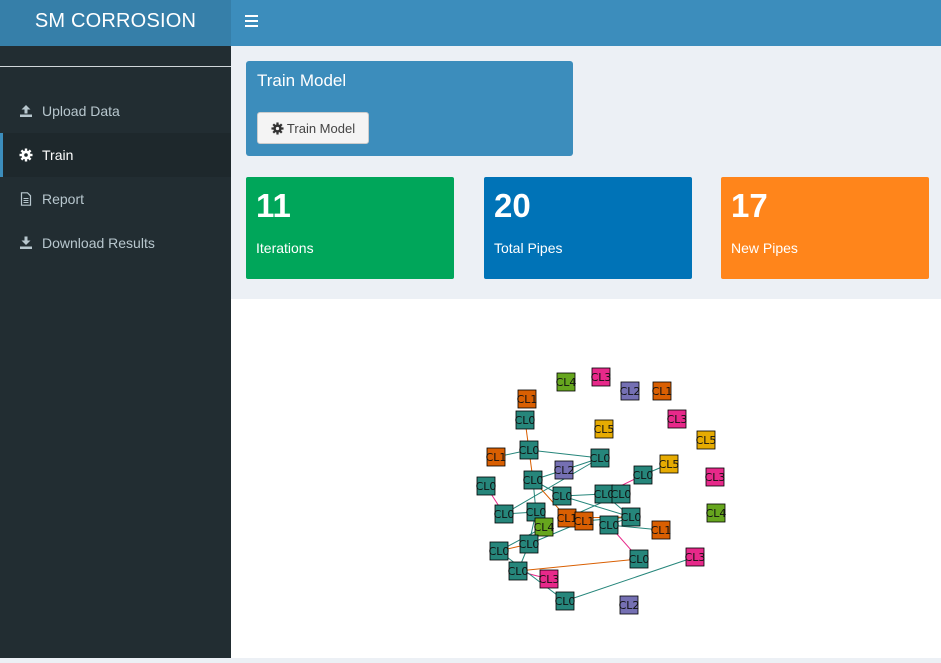  What do you see at coordinates (350, 228) in the screenshot?
I see `value-box-iterations: 11 Iterations` at bounding box center [350, 228].